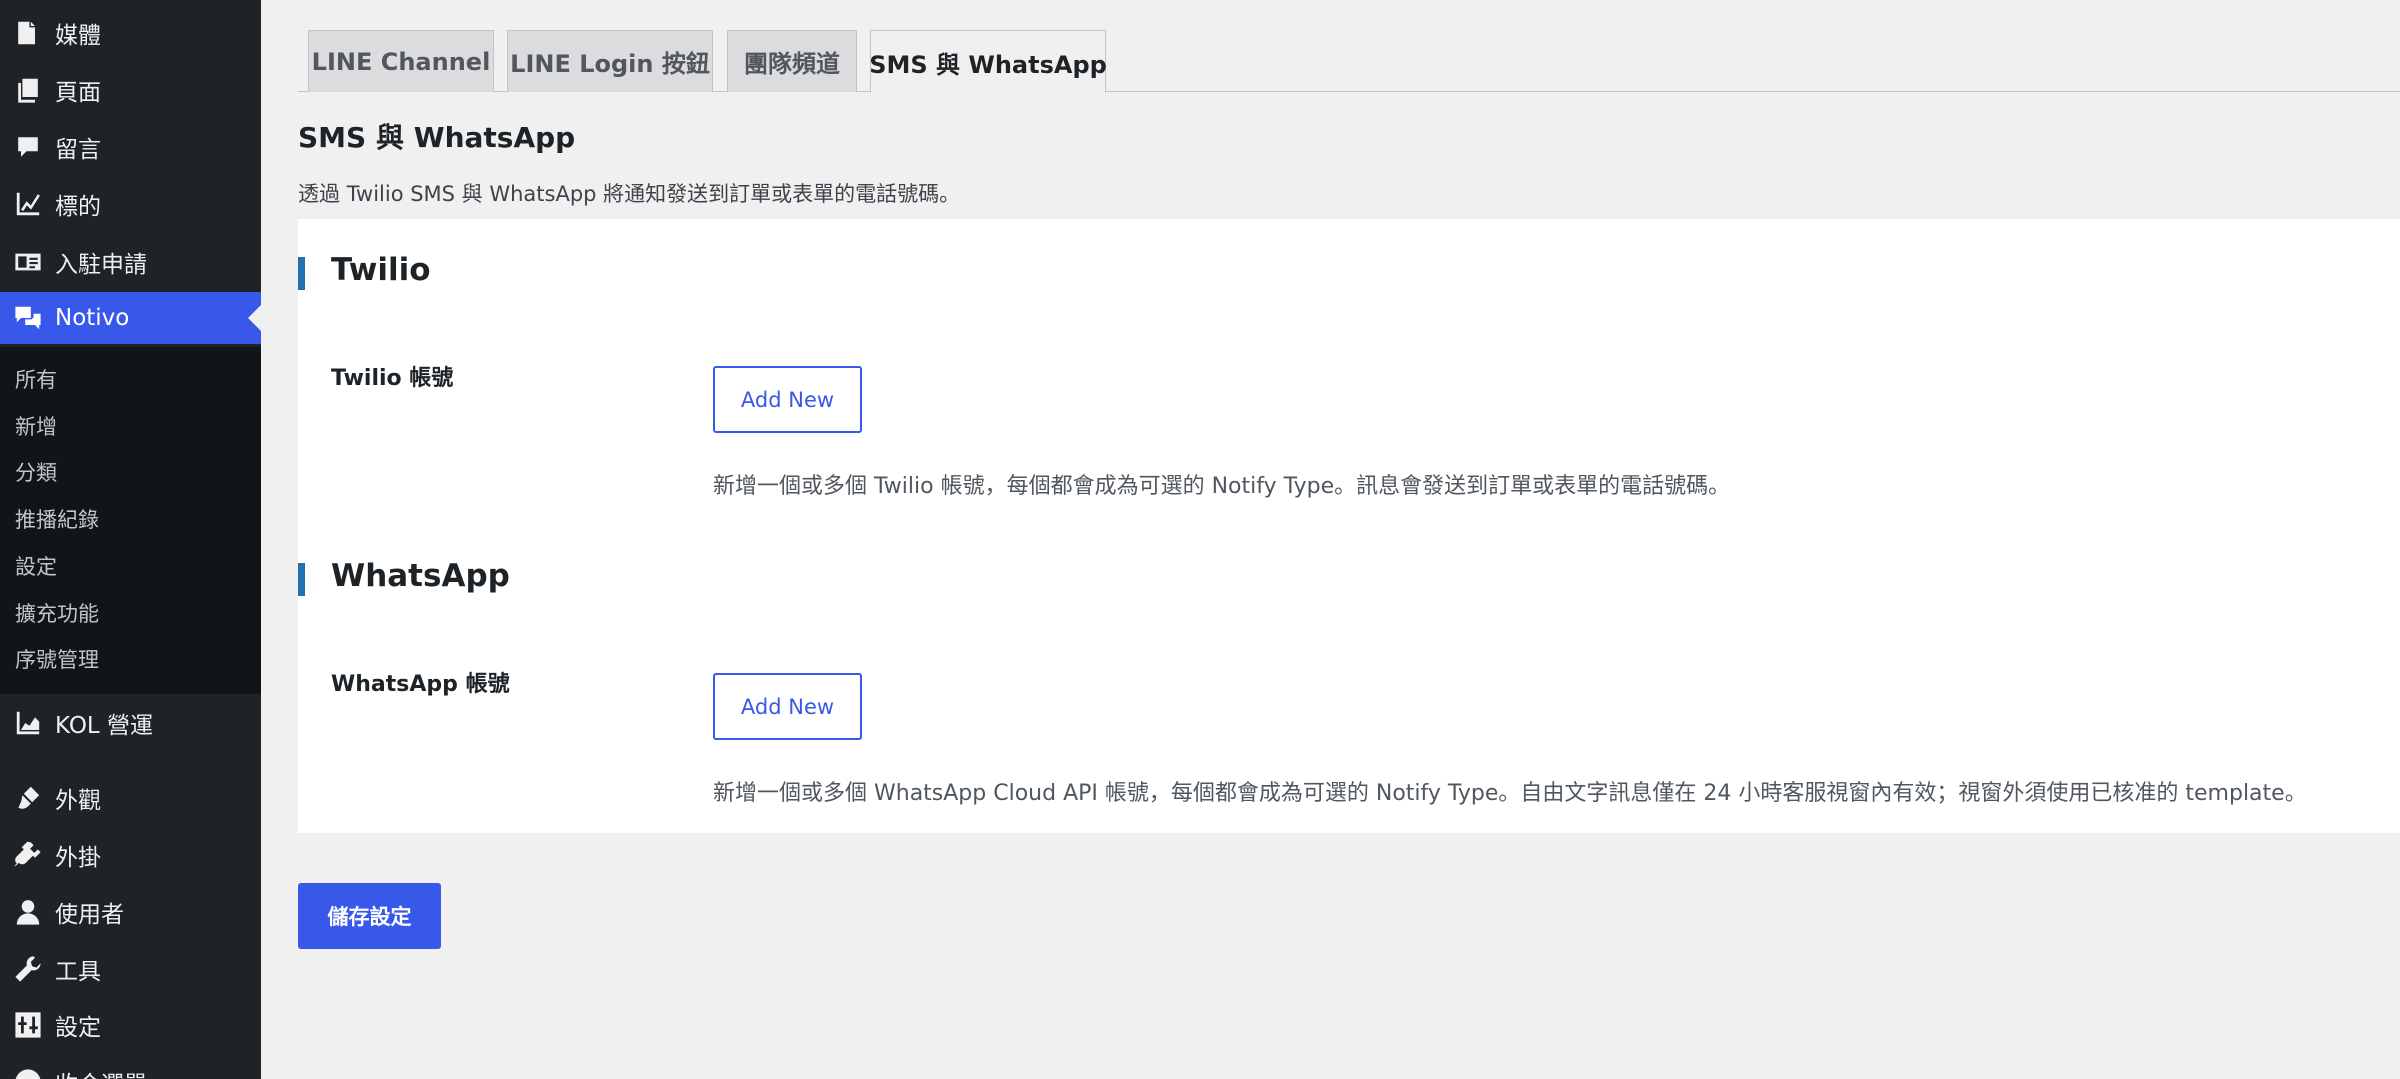  I want to click on sidebar-item-applications: 入駐申請, so click(130, 262).